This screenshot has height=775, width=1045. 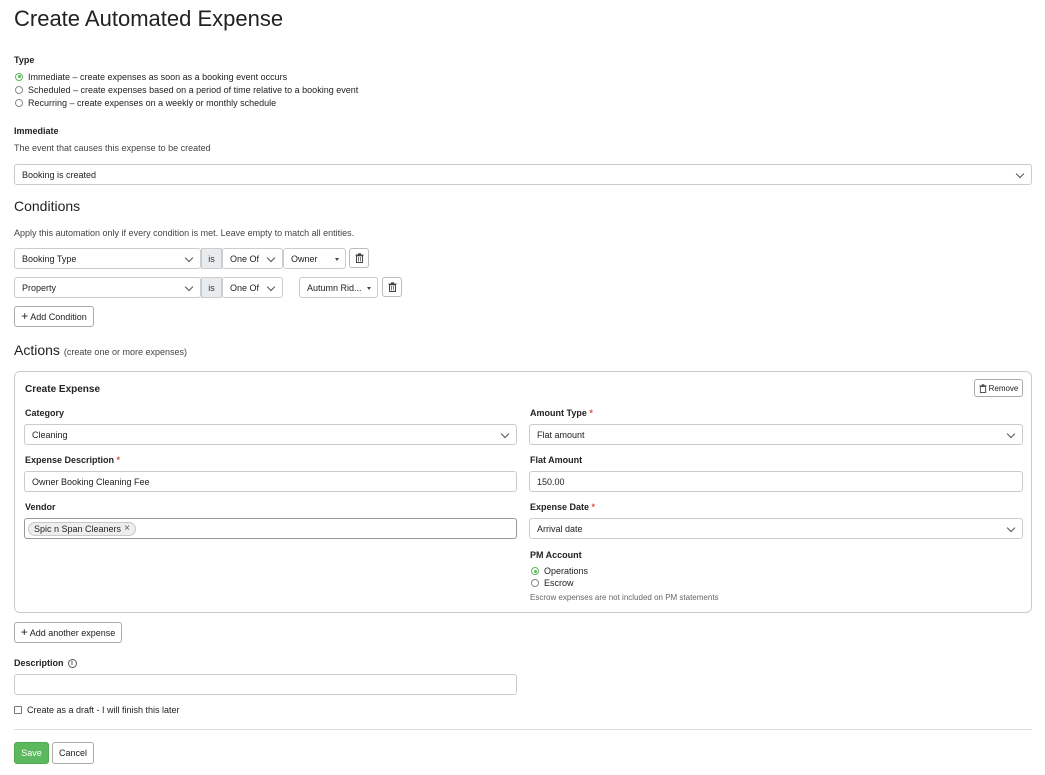 I want to click on radio-recurring, so click(x=19, y=102).